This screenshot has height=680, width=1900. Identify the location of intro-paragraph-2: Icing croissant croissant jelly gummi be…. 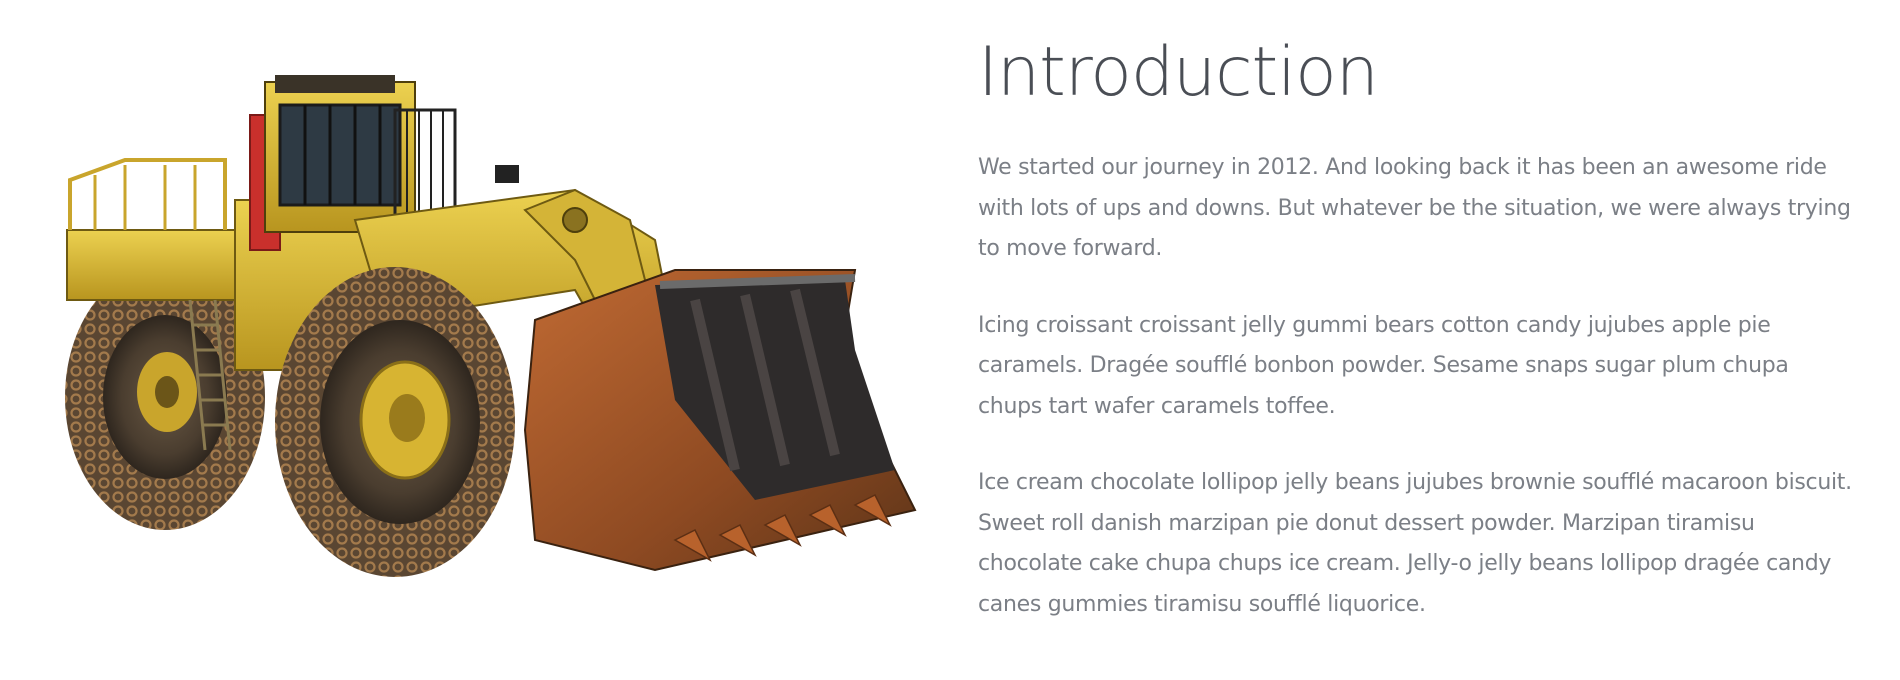
(1383, 365).